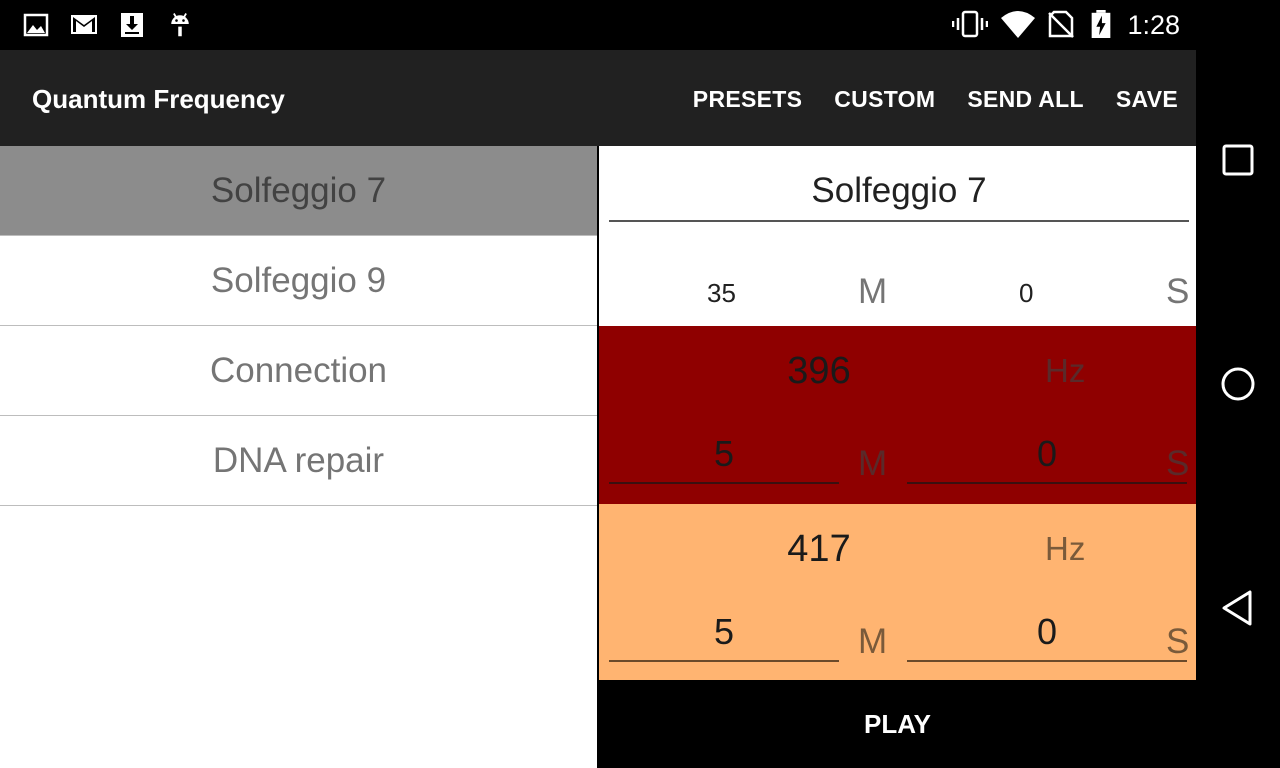 The image size is (1280, 768). I want to click on android-icon, so click(180, 25).